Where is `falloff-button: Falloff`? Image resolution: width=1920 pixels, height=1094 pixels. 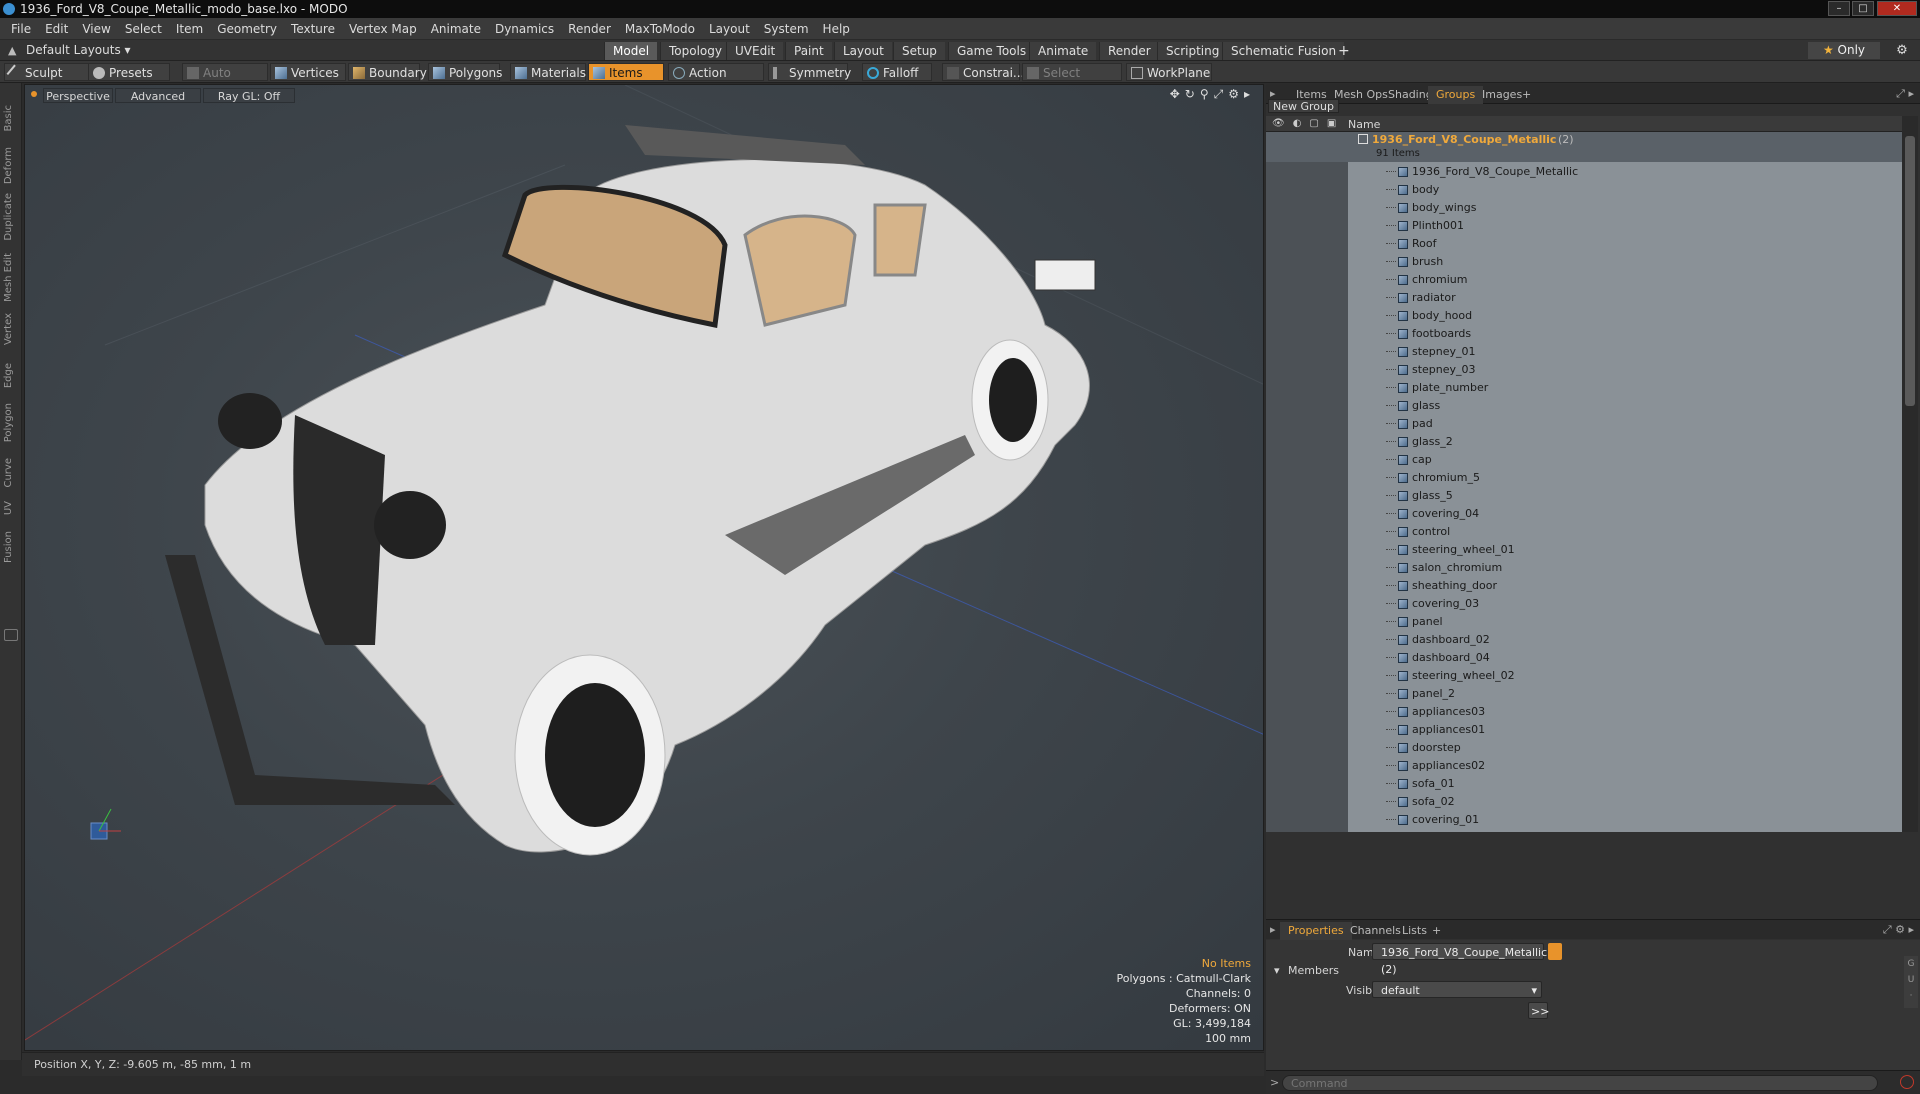 falloff-button: Falloff is located at coordinates (897, 72).